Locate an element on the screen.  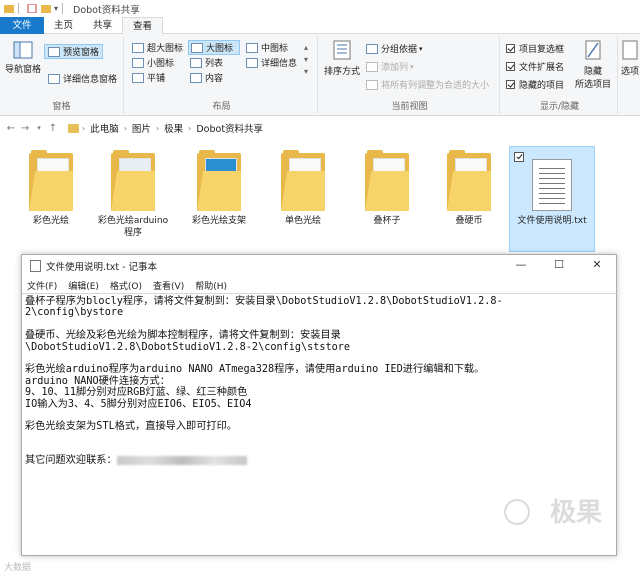
hide-selected-label-2: 所选项目 is located at coordinates (592, 85).